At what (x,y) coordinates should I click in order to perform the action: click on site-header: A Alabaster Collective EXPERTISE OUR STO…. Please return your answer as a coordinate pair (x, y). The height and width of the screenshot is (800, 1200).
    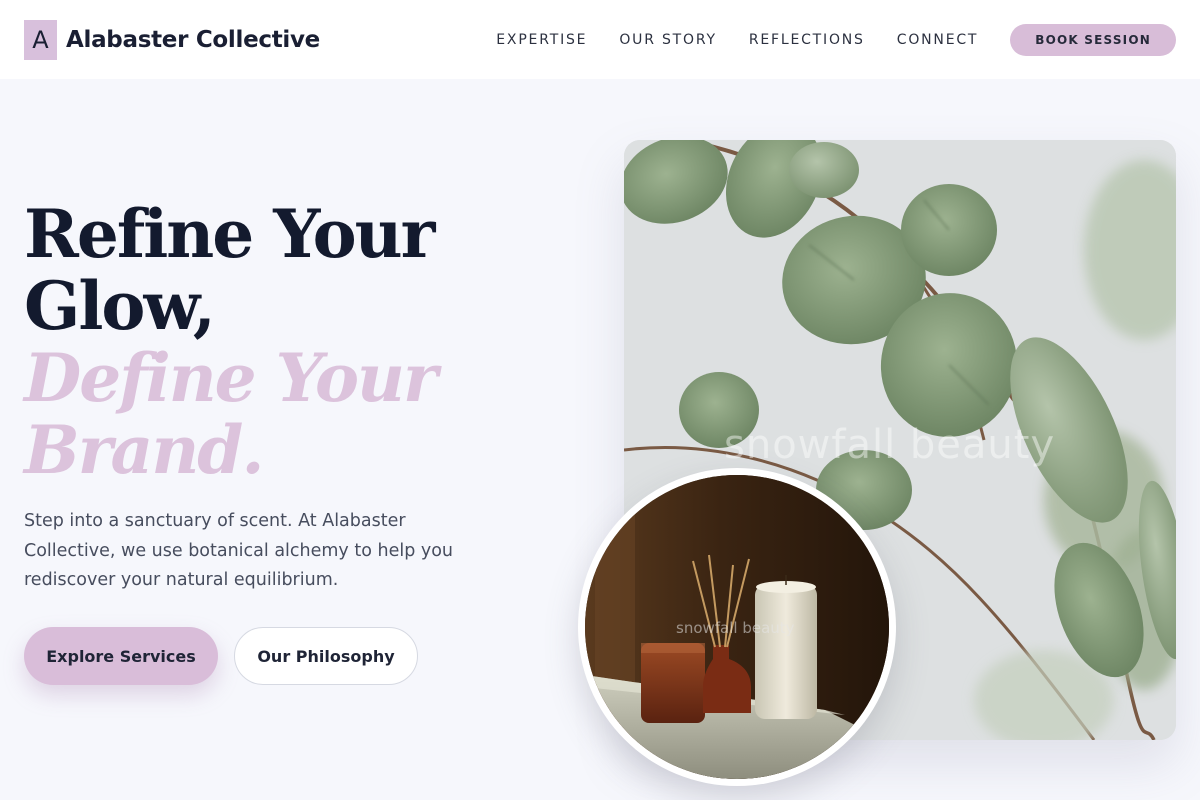
    Looking at the image, I should click on (600, 39).